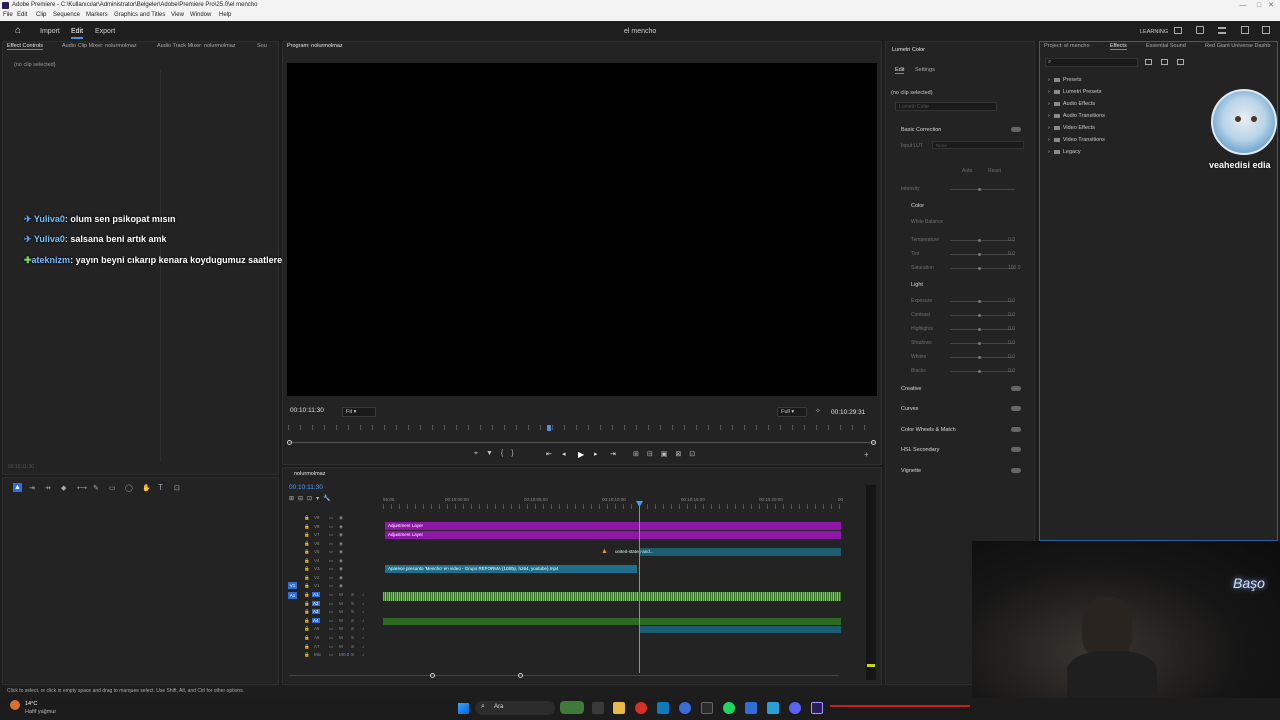 This screenshot has height=720, width=1280. Describe the element at coordinates (911, 471) in the screenshot. I see `section-vignette: Vignette` at that location.